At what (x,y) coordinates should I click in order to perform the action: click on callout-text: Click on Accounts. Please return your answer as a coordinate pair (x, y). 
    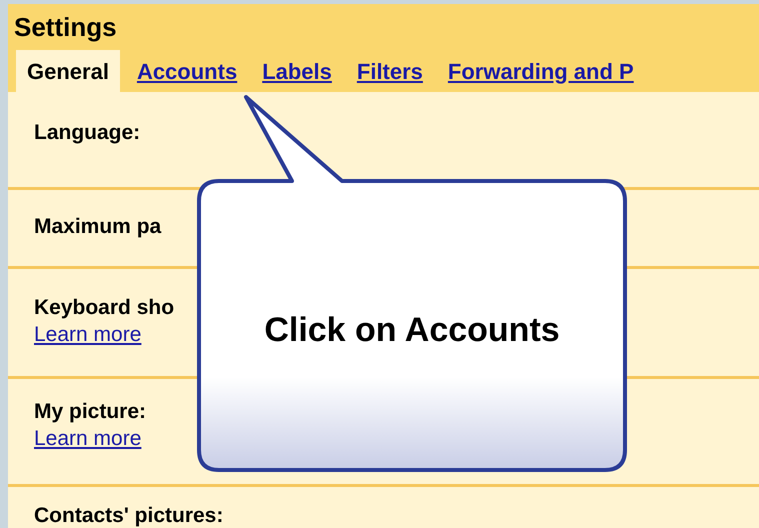
    Looking at the image, I should click on (412, 330).